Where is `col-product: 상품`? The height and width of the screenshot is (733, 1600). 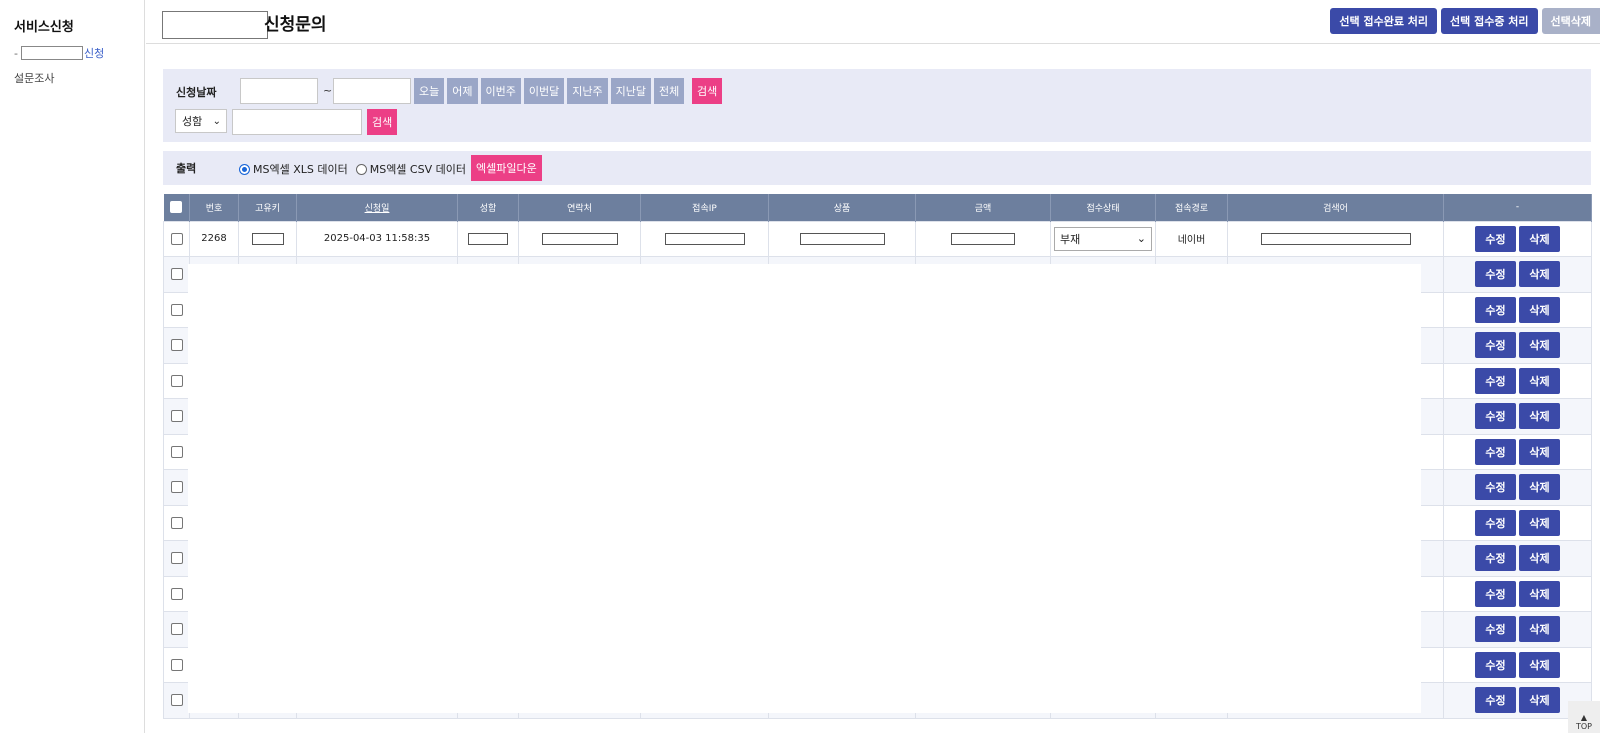 col-product: 상품 is located at coordinates (842, 207).